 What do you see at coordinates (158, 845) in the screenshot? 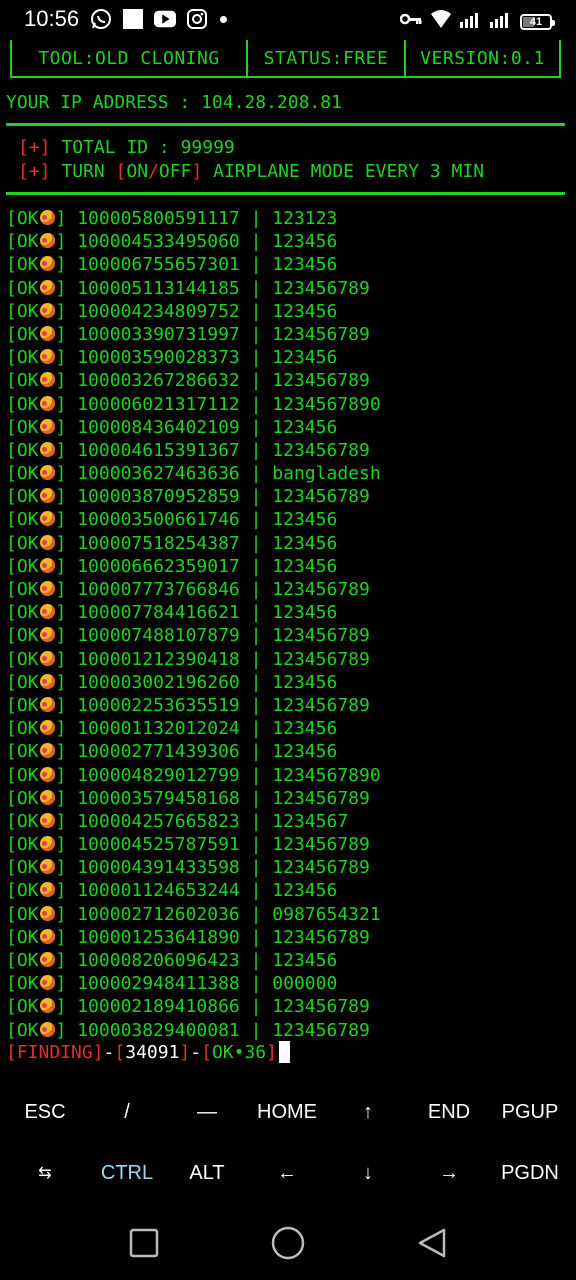
I see `result-id: 100004525787591` at bounding box center [158, 845].